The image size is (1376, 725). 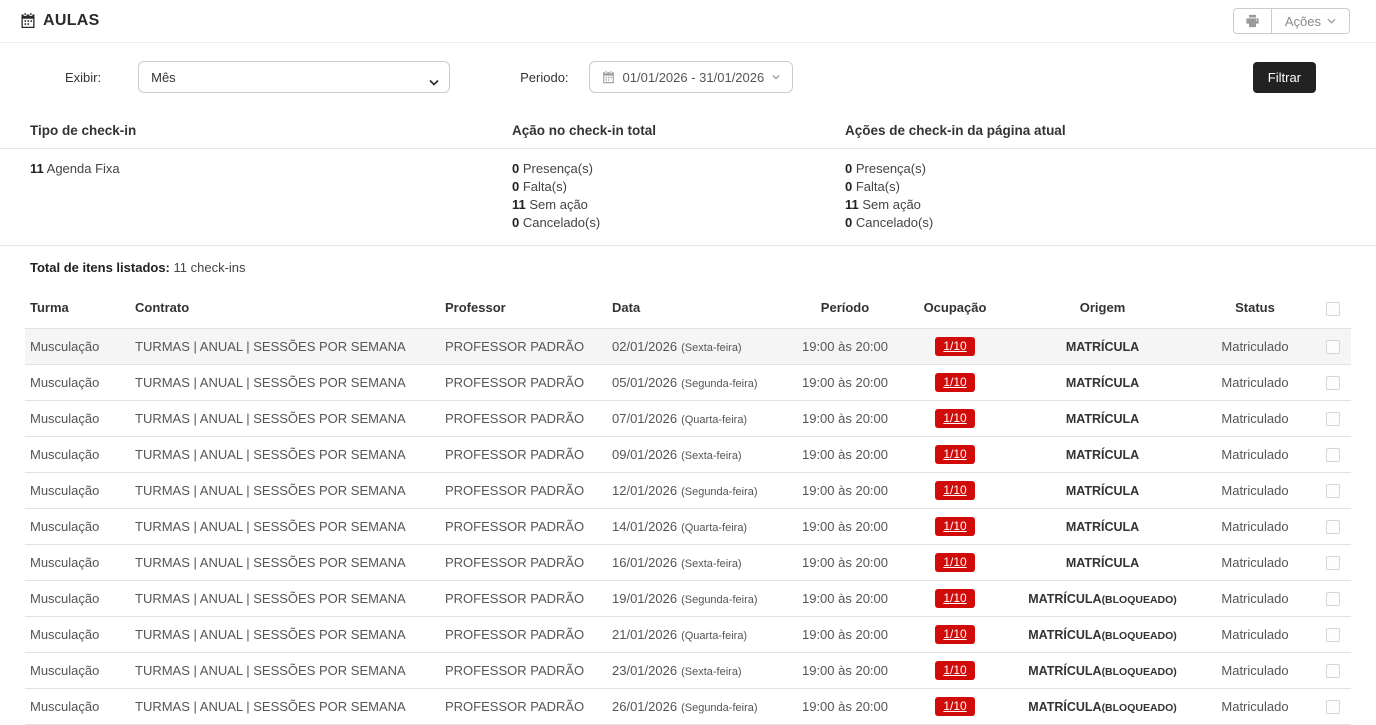 What do you see at coordinates (1302, 21) in the screenshot?
I see `actions-label: Ações` at bounding box center [1302, 21].